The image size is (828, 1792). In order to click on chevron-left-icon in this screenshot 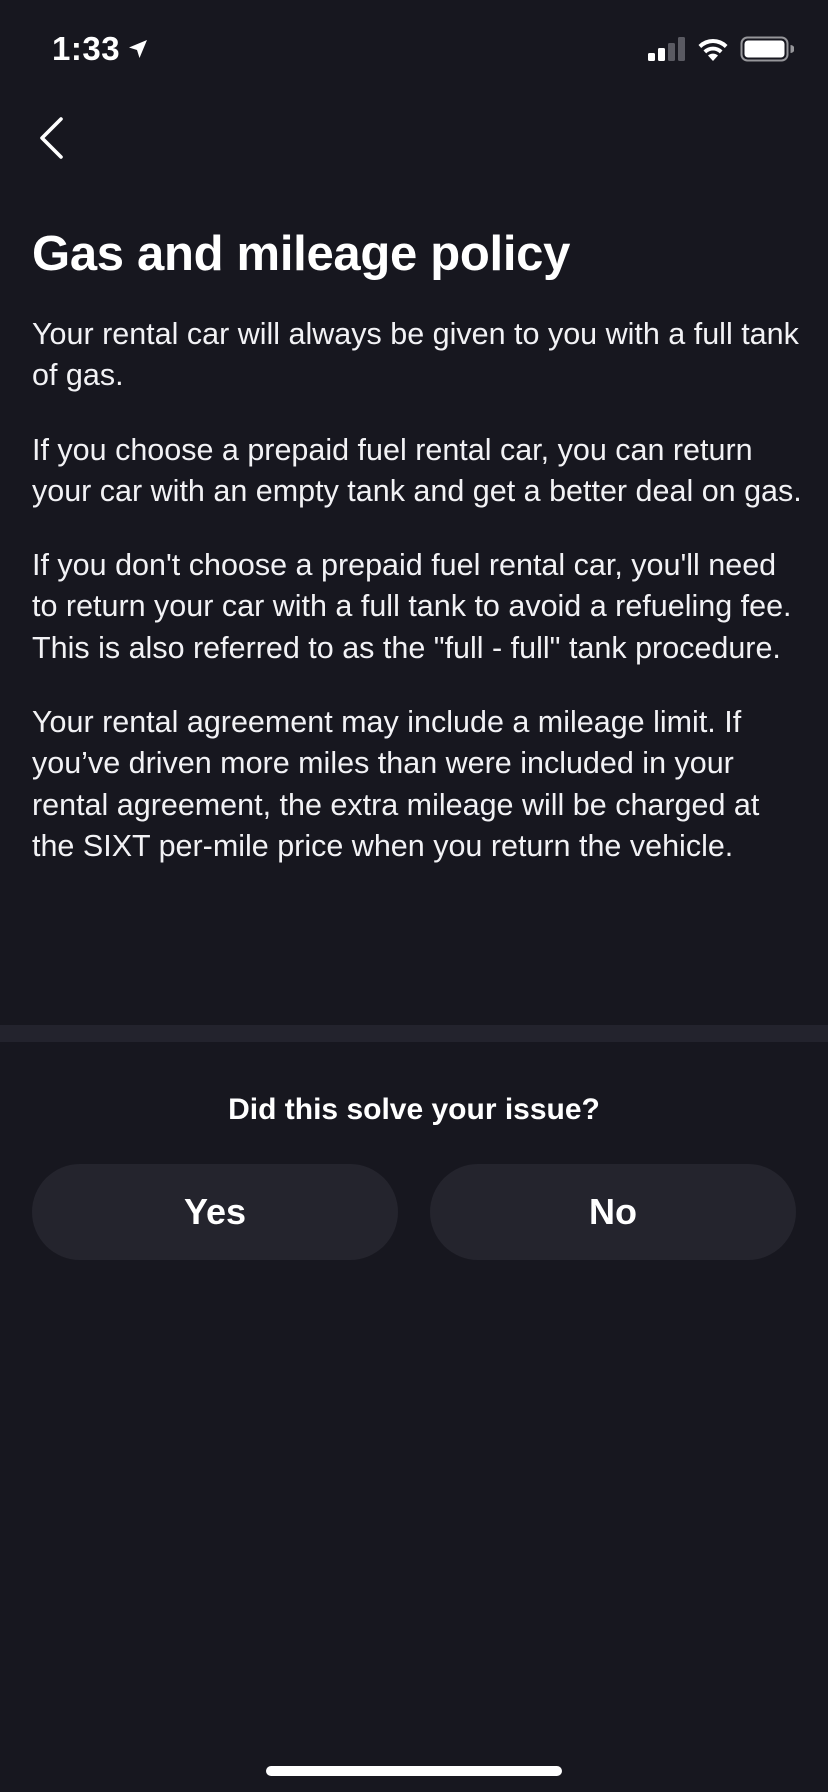, I will do `click(51, 138)`.